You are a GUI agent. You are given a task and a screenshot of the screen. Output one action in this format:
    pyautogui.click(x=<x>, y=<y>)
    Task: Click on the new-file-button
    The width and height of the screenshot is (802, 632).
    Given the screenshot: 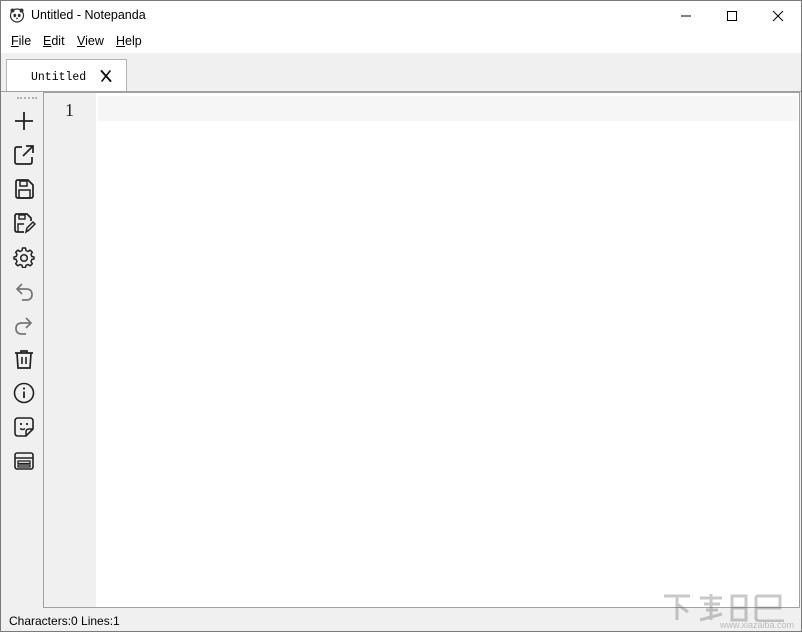 What is the action you would take?
    pyautogui.click(x=24, y=121)
    